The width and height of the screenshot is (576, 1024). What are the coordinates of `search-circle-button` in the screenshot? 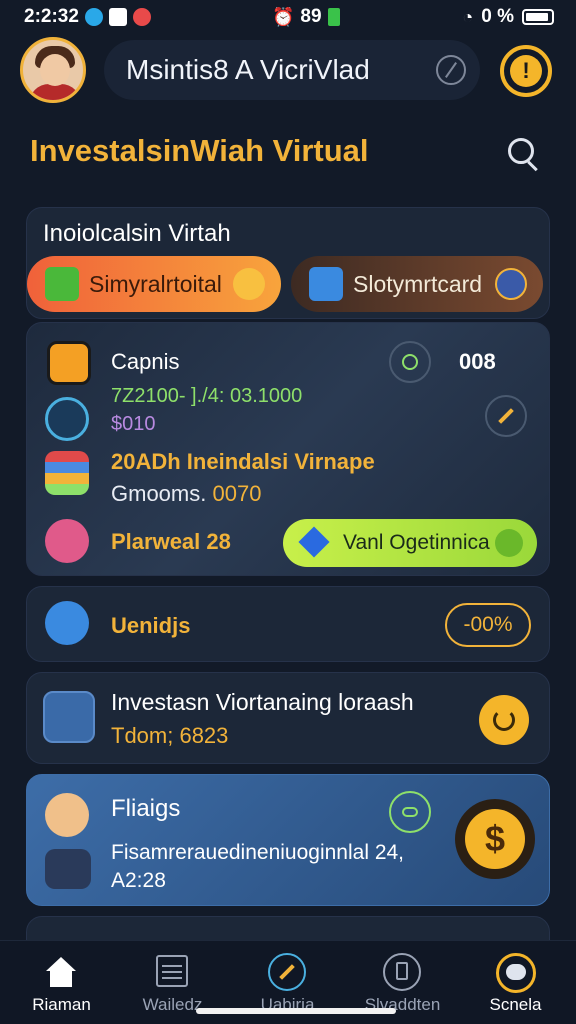 It's located at (410, 362).